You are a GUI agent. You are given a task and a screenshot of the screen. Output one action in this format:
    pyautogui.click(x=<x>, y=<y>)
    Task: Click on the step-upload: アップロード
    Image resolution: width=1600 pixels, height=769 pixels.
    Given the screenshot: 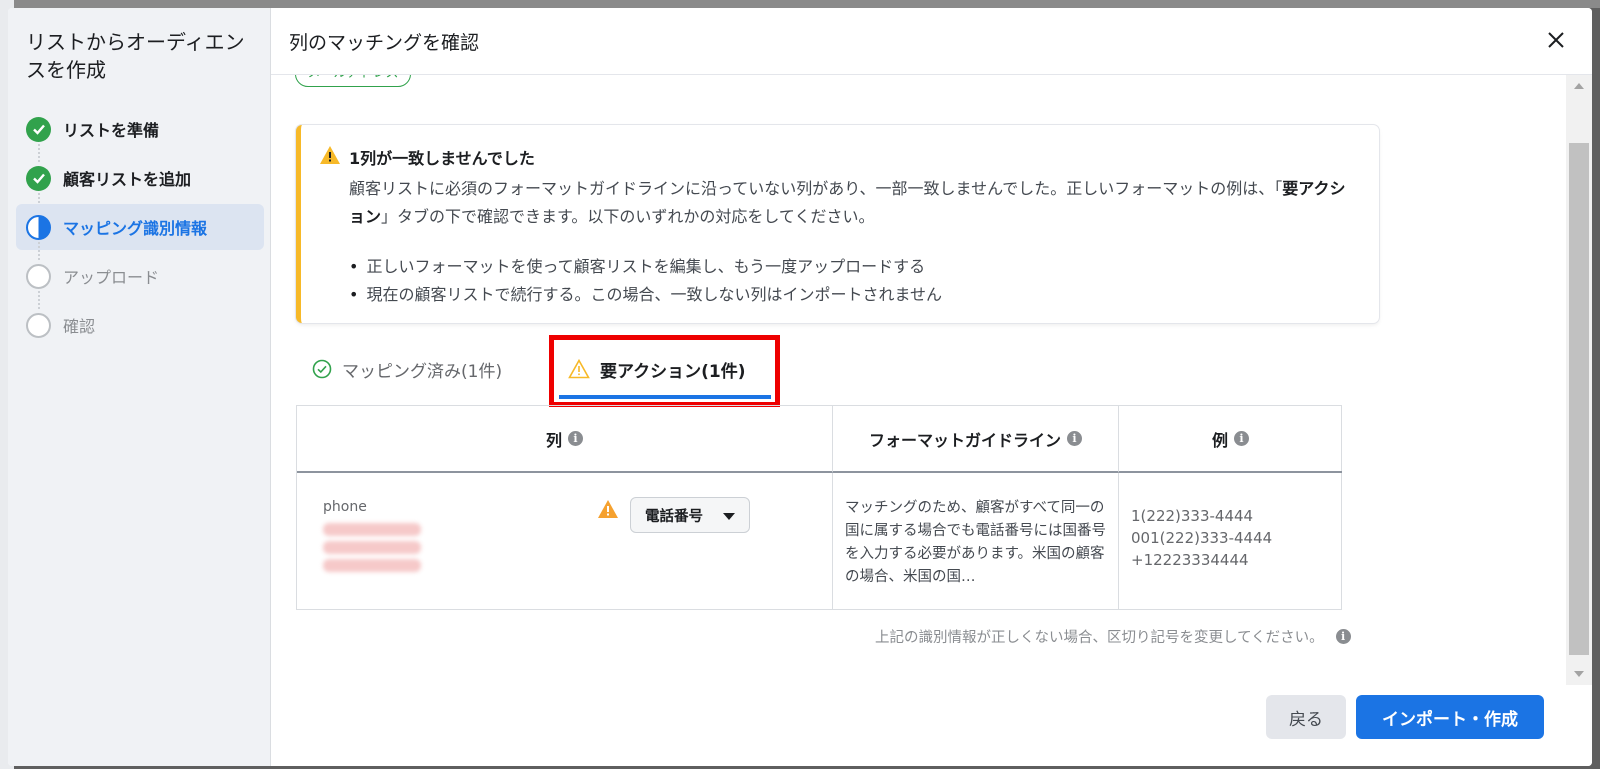 What is the action you would take?
    pyautogui.click(x=140, y=281)
    